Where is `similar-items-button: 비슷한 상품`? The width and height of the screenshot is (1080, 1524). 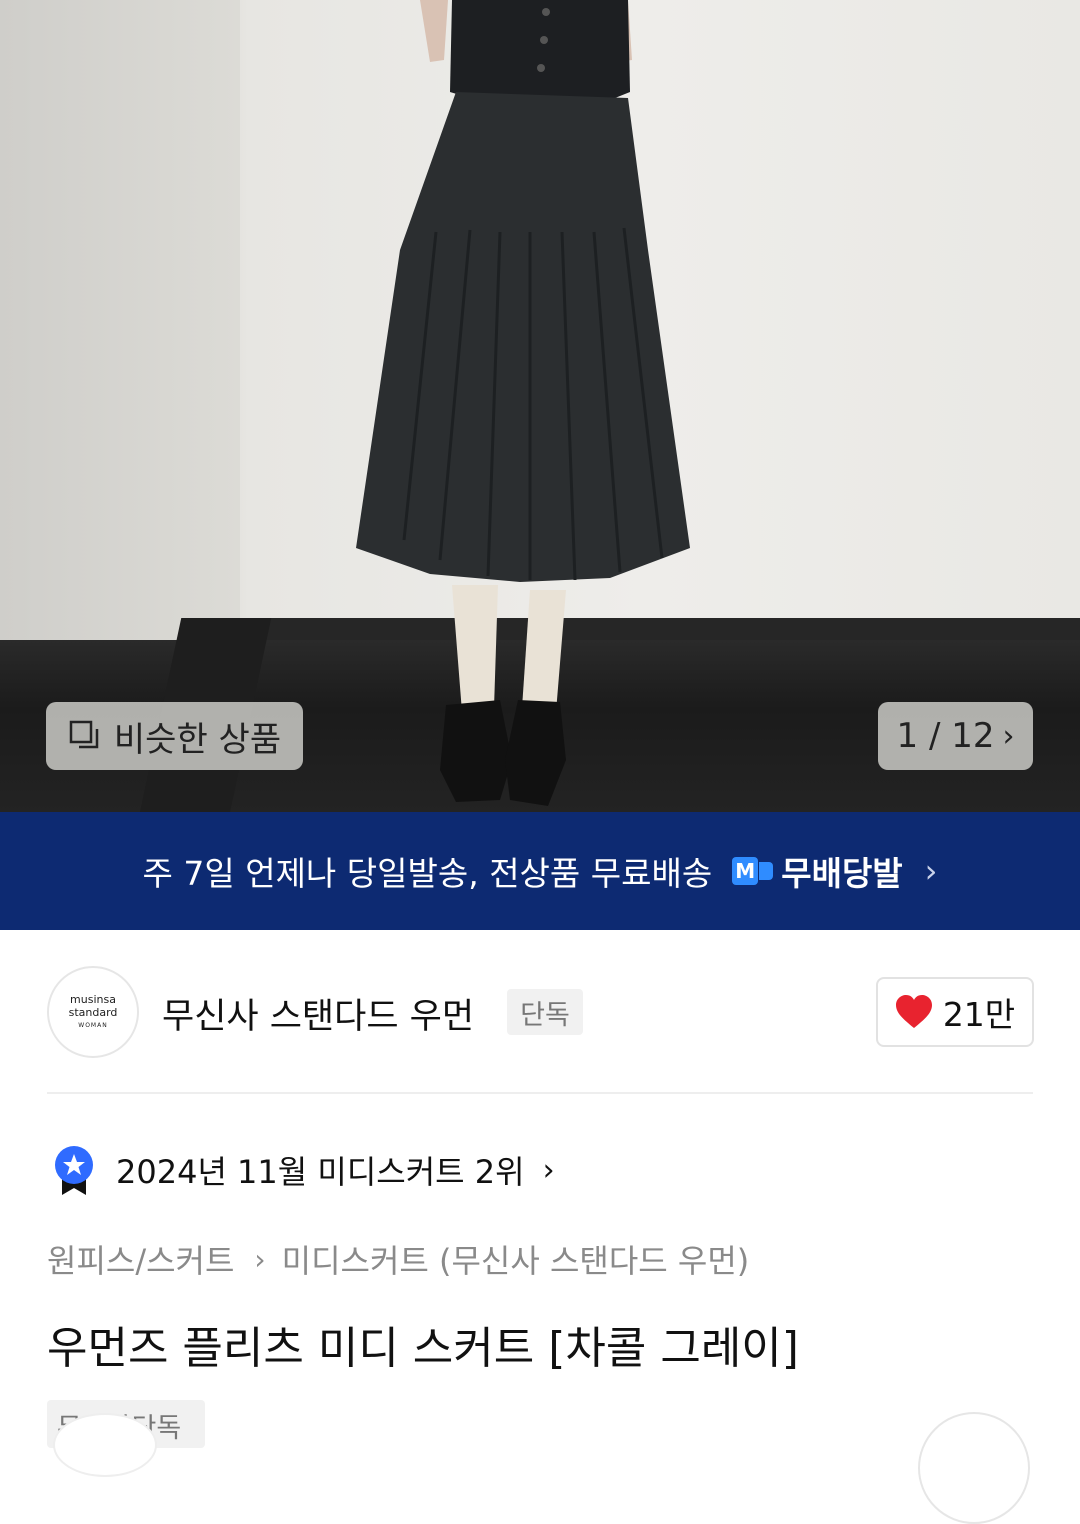
similar-items-button: 비슷한 상품 is located at coordinates (174, 736).